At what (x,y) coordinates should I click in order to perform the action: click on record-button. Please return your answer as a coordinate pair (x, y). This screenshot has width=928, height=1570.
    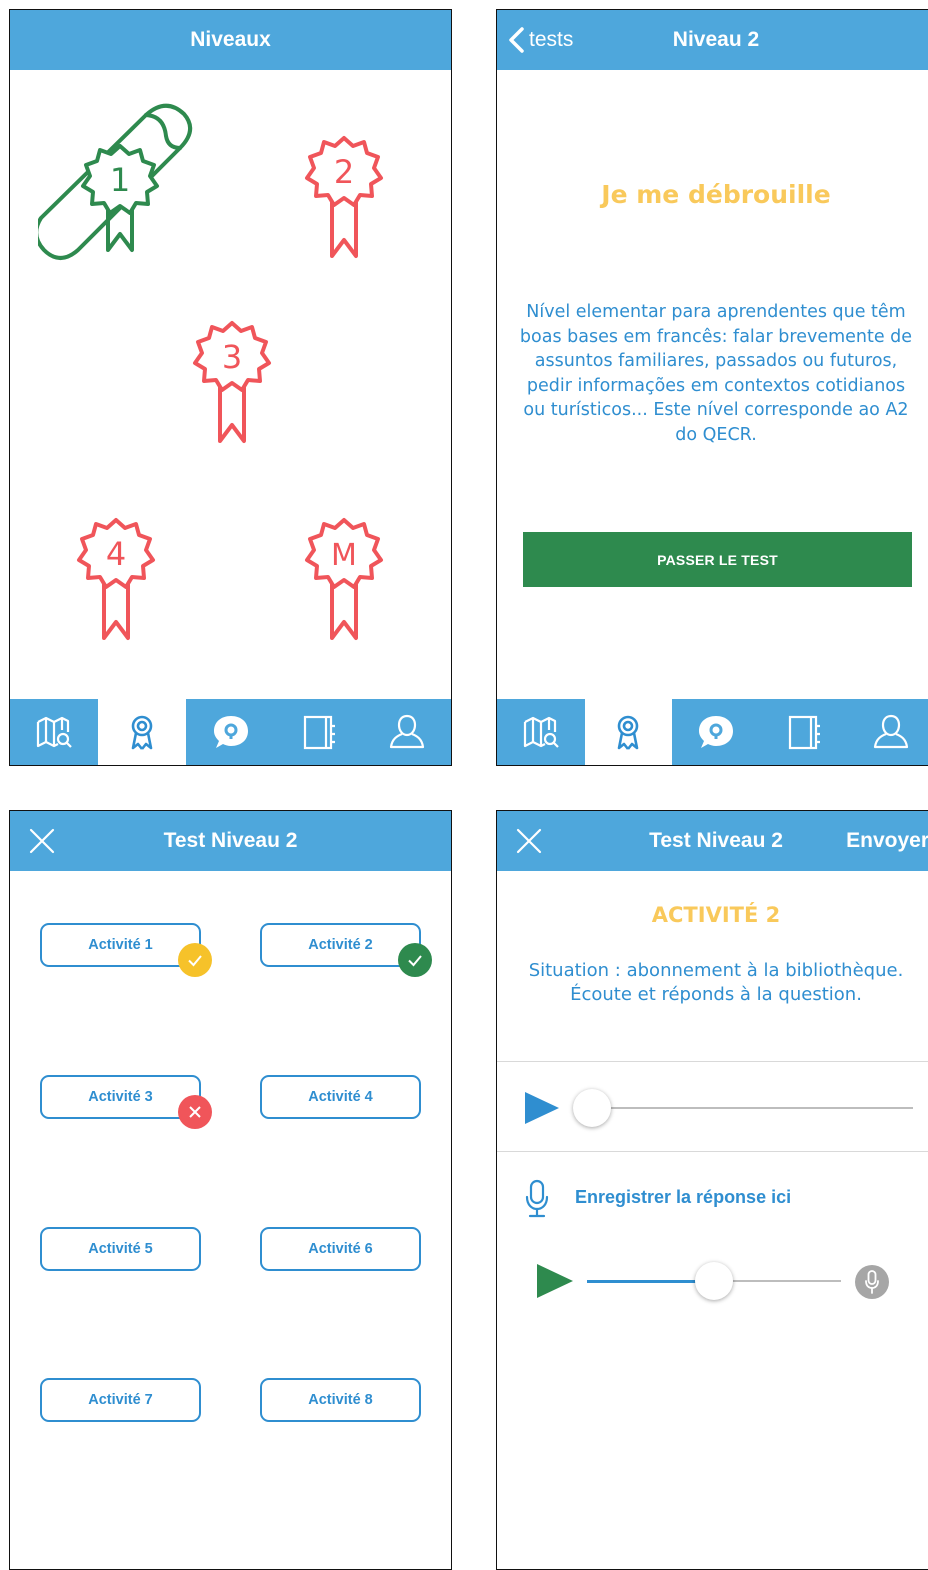
    Looking at the image, I should click on (872, 1282).